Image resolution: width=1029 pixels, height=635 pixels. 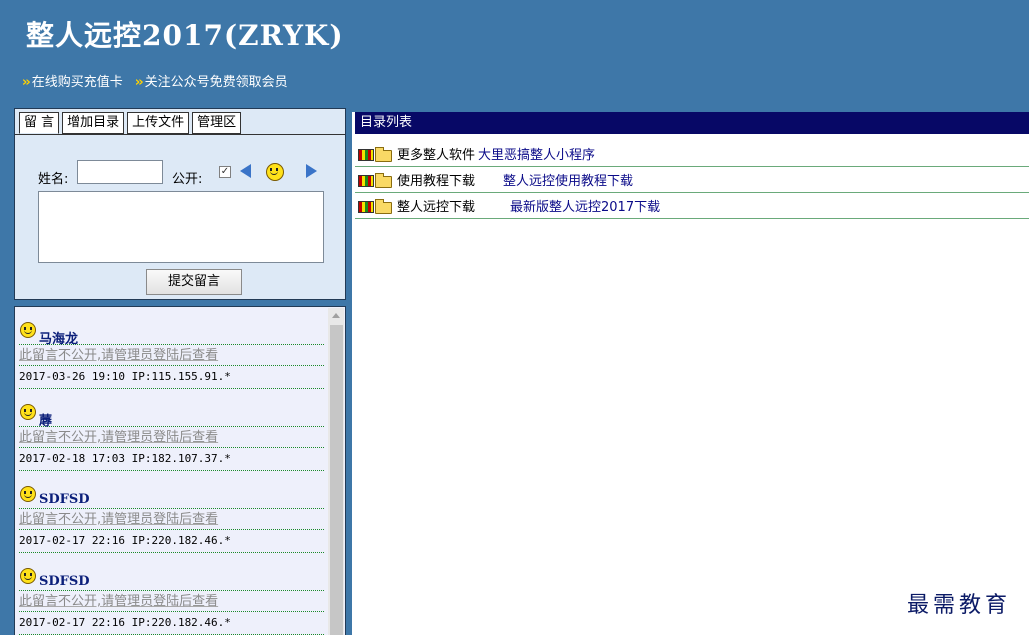 What do you see at coordinates (93, 123) in the screenshot?
I see `tab-add-directory: 增加目录` at bounding box center [93, 123].